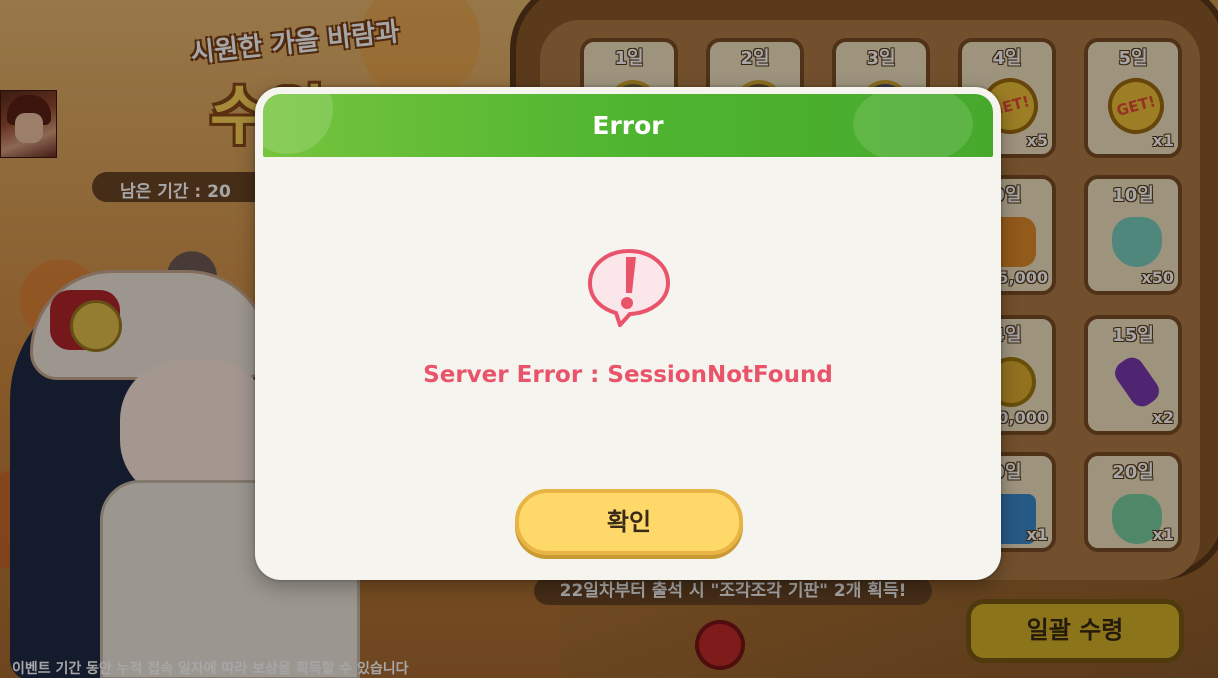 This screenshot has width=1218, height=678. I want to click on error-speech-bubble-icon, so click(629, 287).